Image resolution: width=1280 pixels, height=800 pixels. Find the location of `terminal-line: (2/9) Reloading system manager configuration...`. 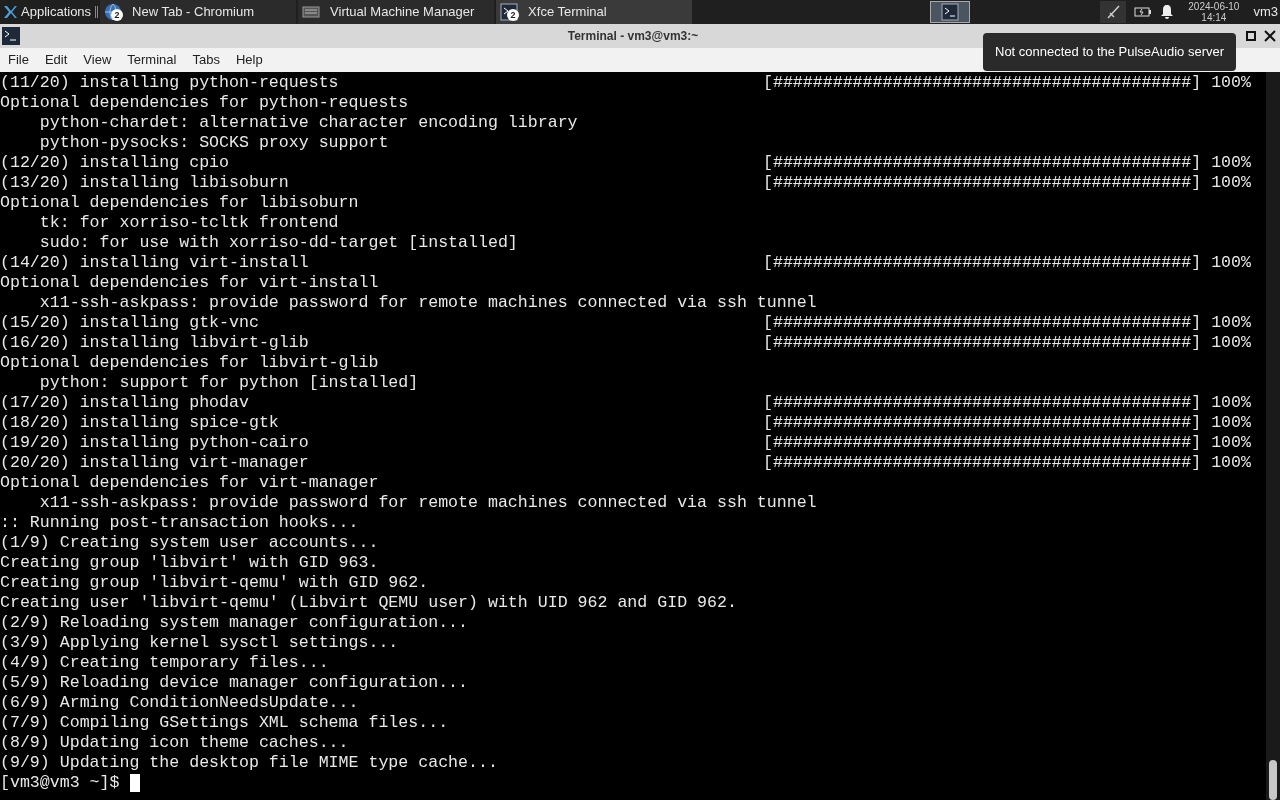

terminal-line: (2/9) Reloading system manager configuration... is located at coordinates (234, 623).